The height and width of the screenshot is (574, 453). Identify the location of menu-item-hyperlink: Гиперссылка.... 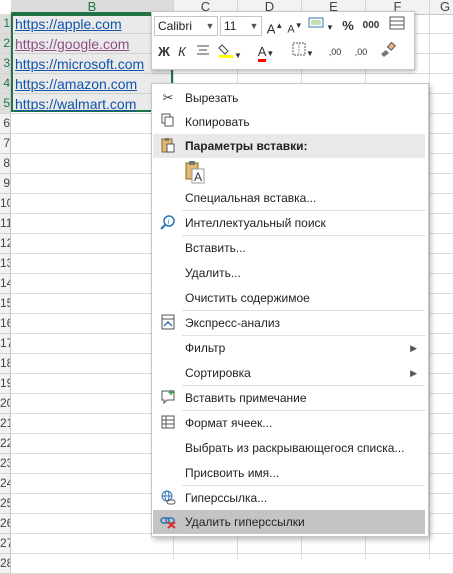
(289, 498).